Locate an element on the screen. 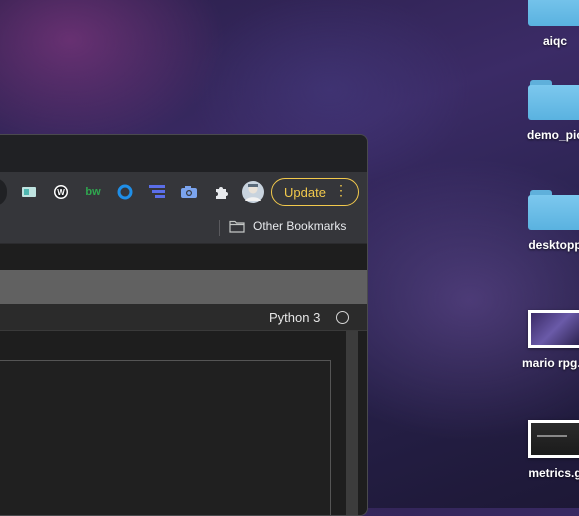  tab-strip is located at coordinates (183, 153).